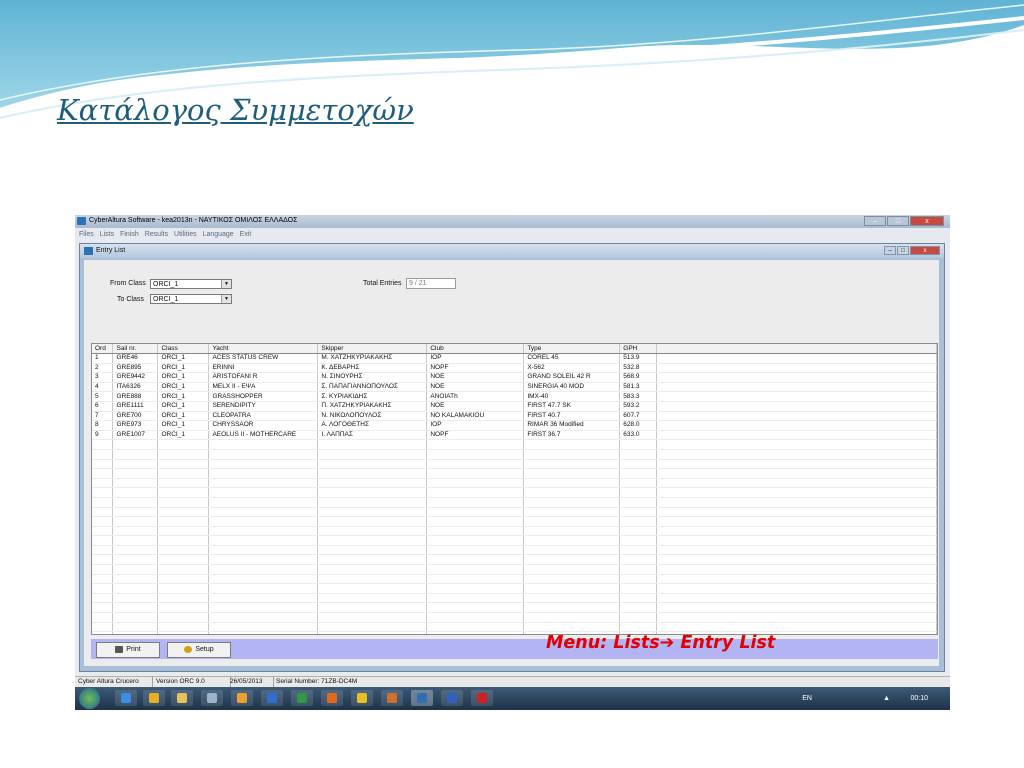 The image size is (1024, 768). Describe the element at coordinates (103, 349) in the screenshot. I see `column-header-ord: Ord` at that location.